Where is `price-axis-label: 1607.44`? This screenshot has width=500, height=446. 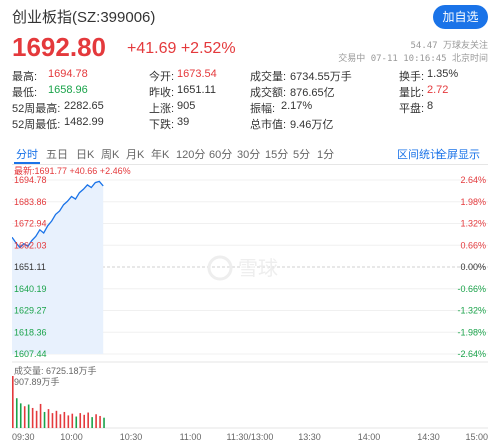
price-axis-label: 1607.44 is located at coordinates (30, 354).